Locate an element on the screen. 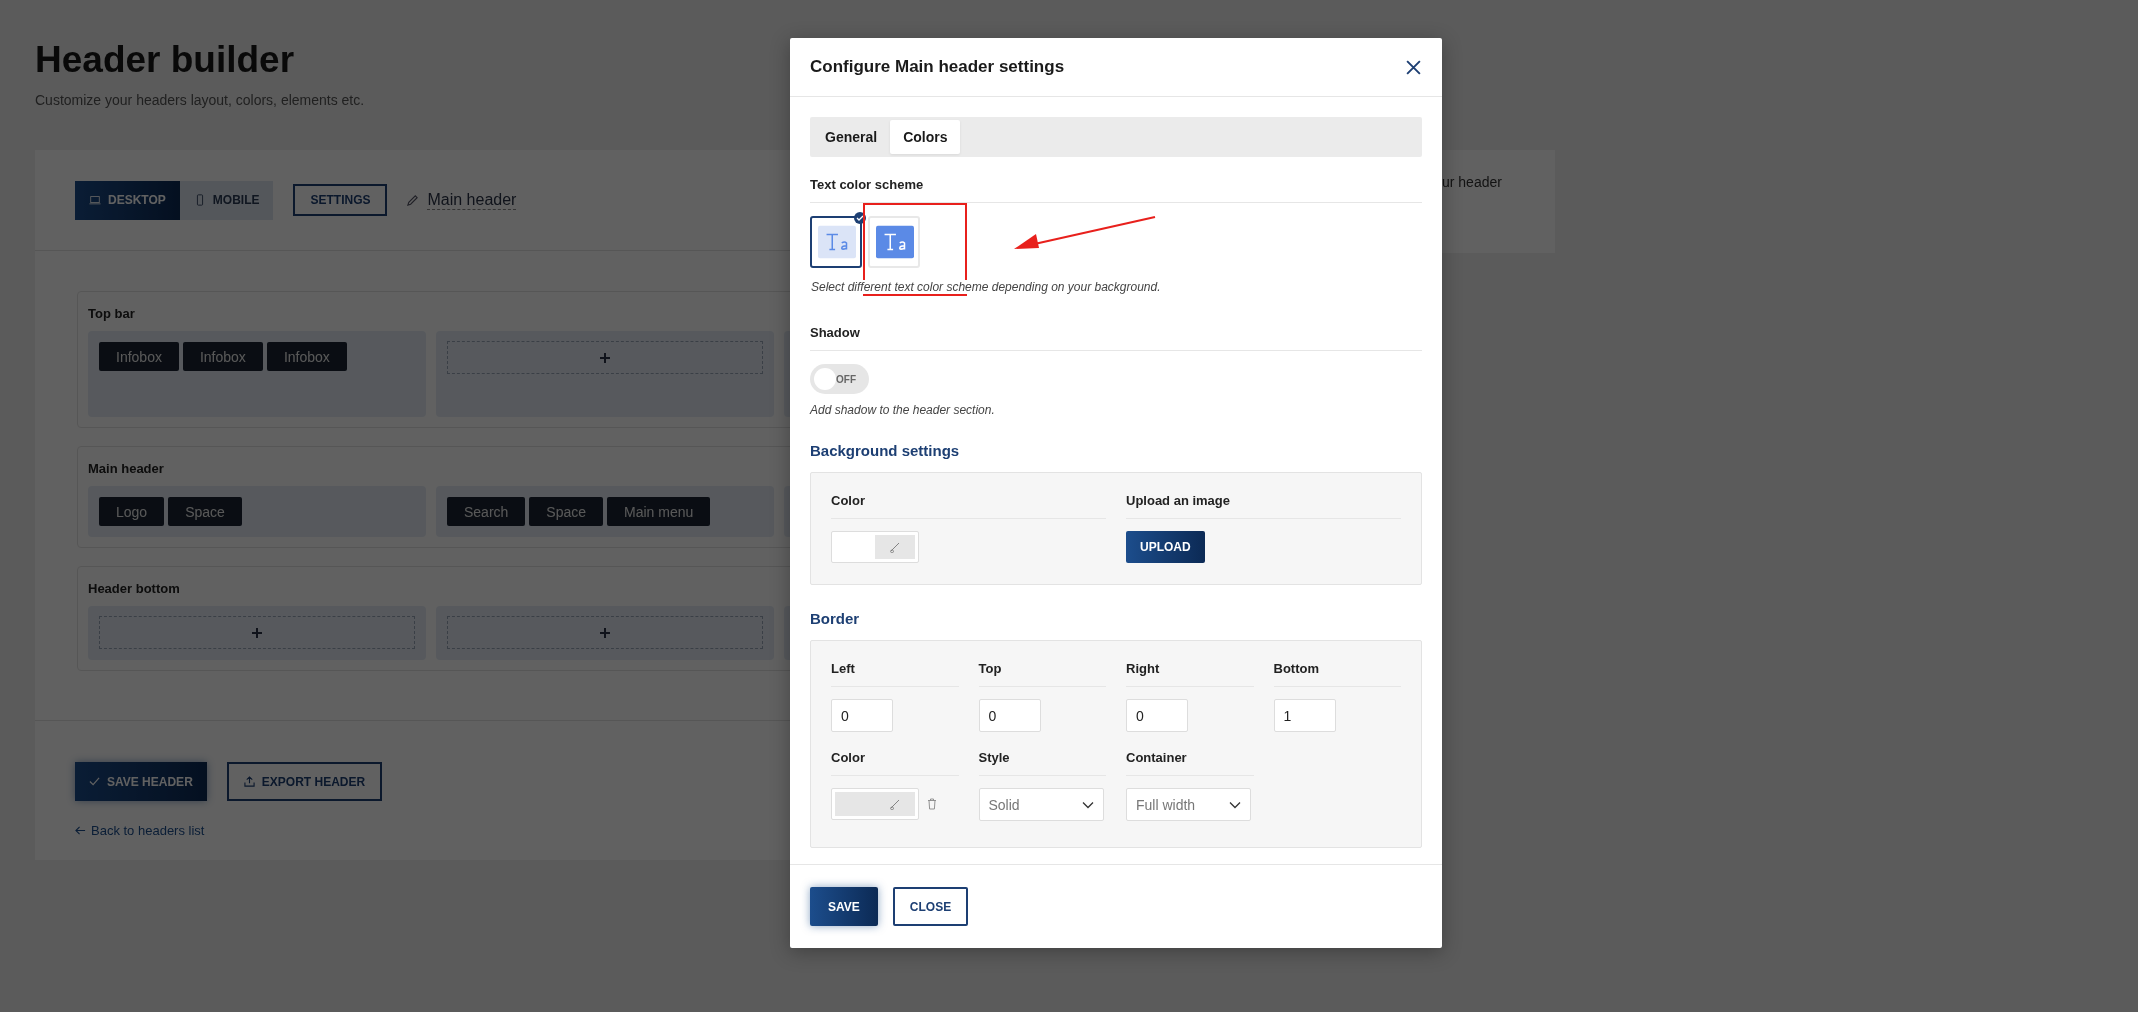 Image resolution: width=2138 pixels, height=1012 pixels. check-badge-icon is located at coordinates (860, 218).